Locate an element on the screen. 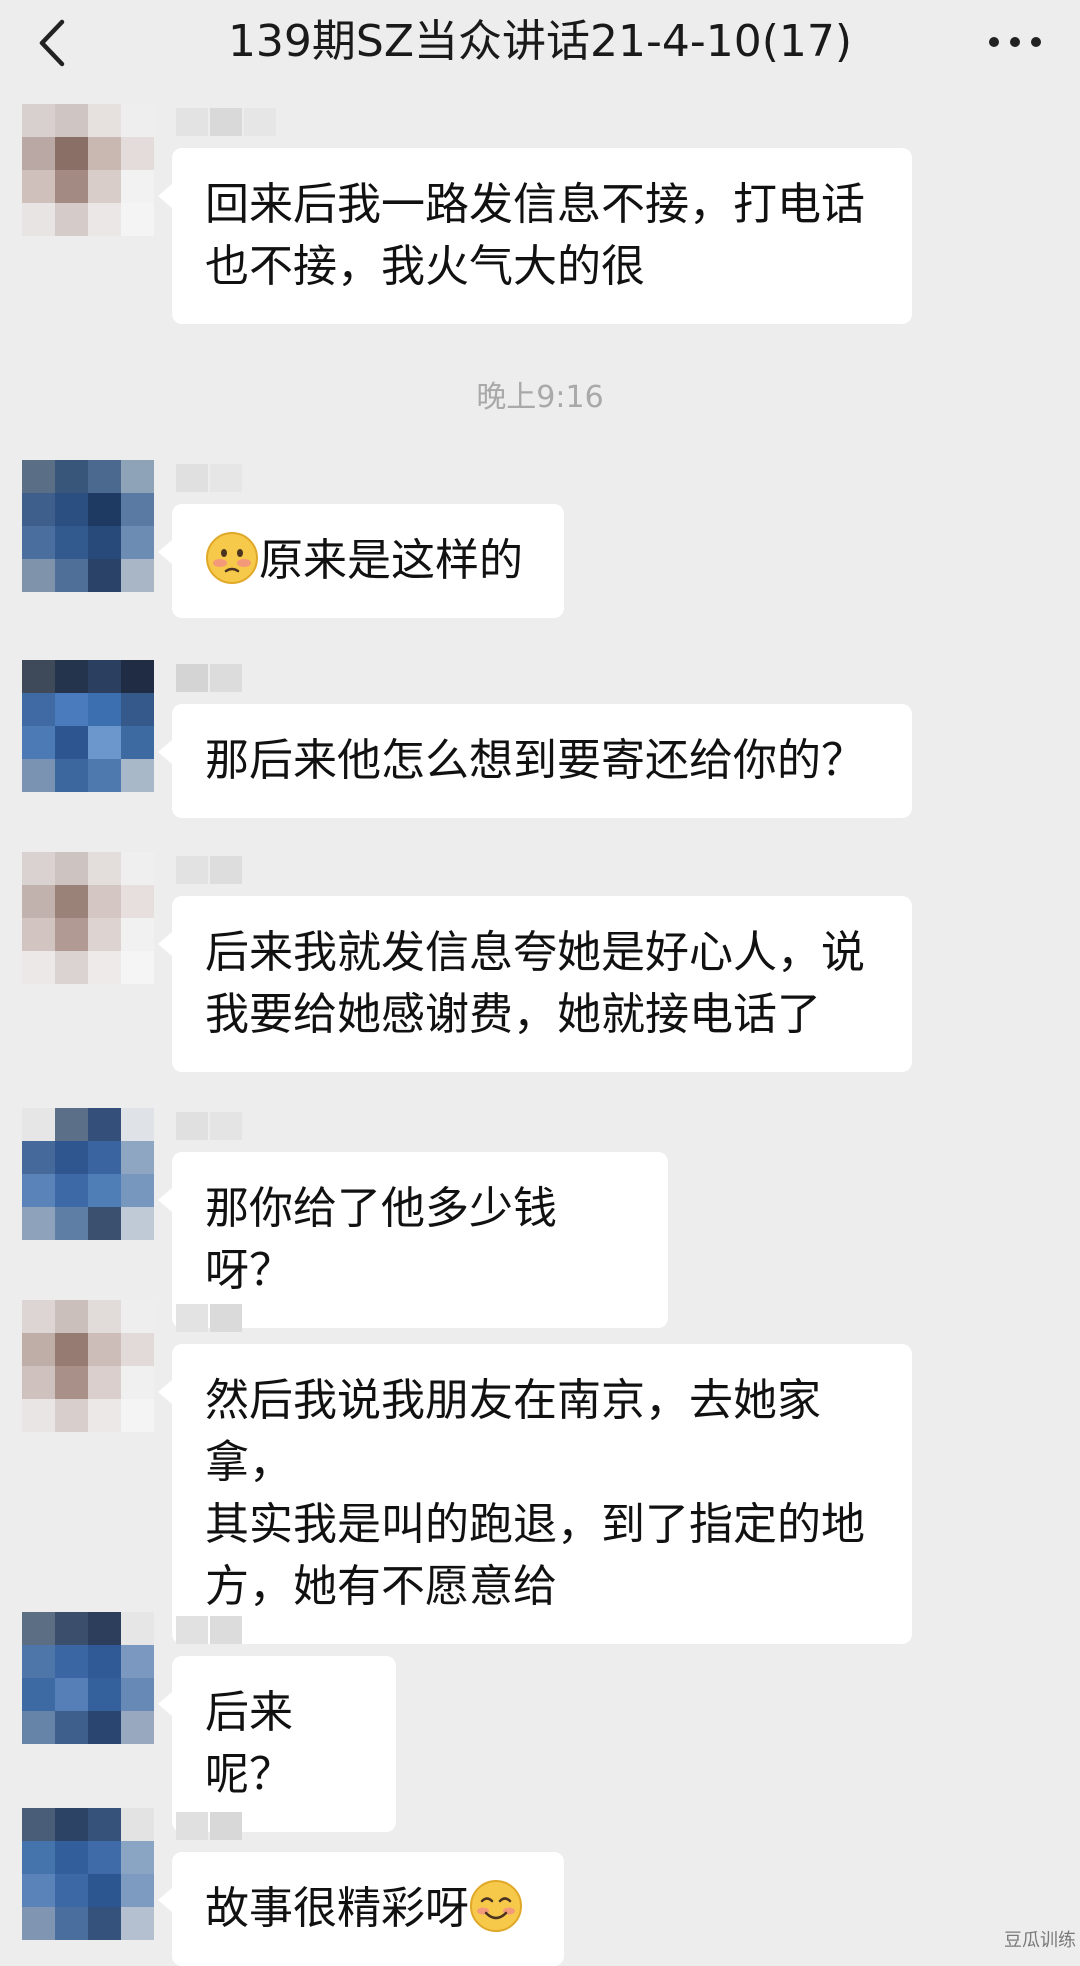 The image size is (1080, 1966). smiling-face-emoji is located at coordinates (496, 1906).